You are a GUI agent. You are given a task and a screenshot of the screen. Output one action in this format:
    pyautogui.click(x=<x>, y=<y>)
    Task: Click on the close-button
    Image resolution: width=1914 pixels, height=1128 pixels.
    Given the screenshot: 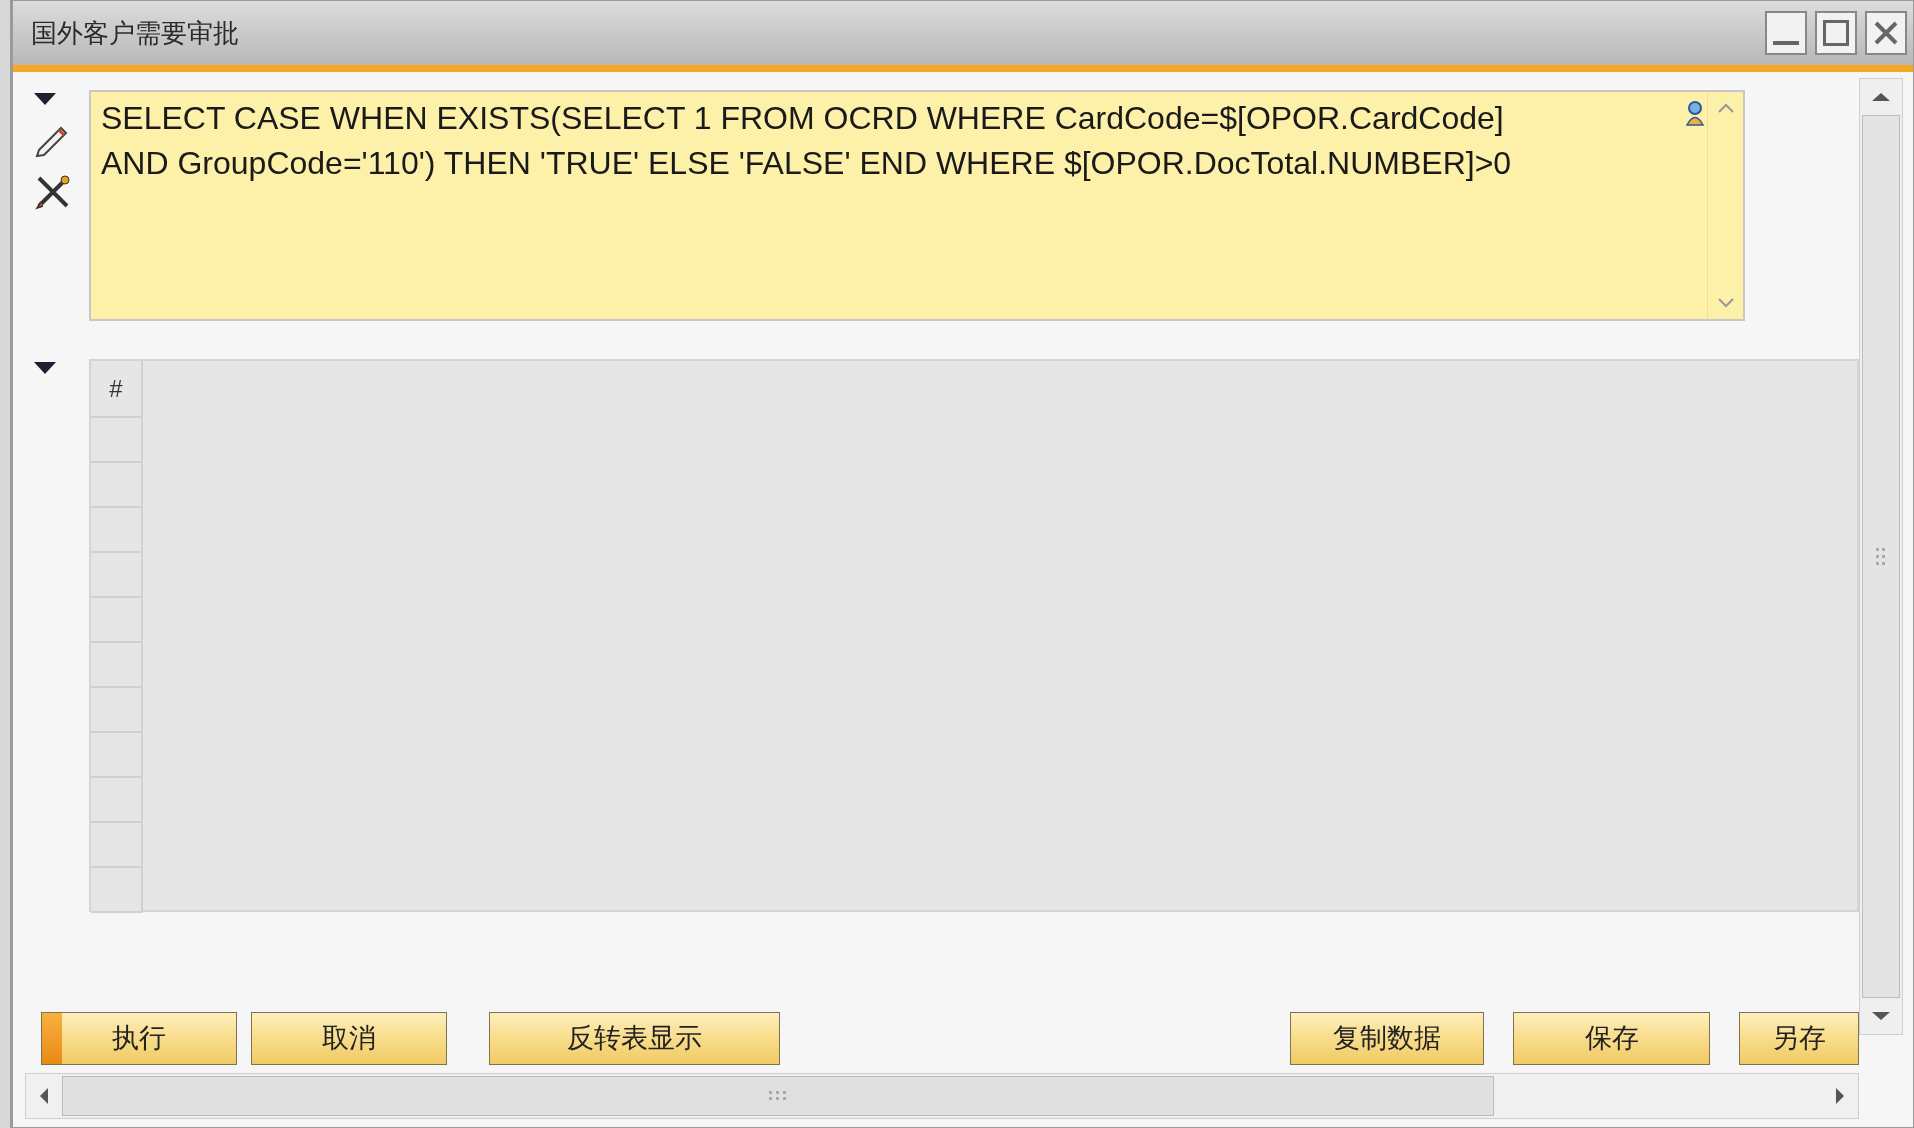 What is the action you would take?
    pyautogui.click(x=1886, y=33)
    